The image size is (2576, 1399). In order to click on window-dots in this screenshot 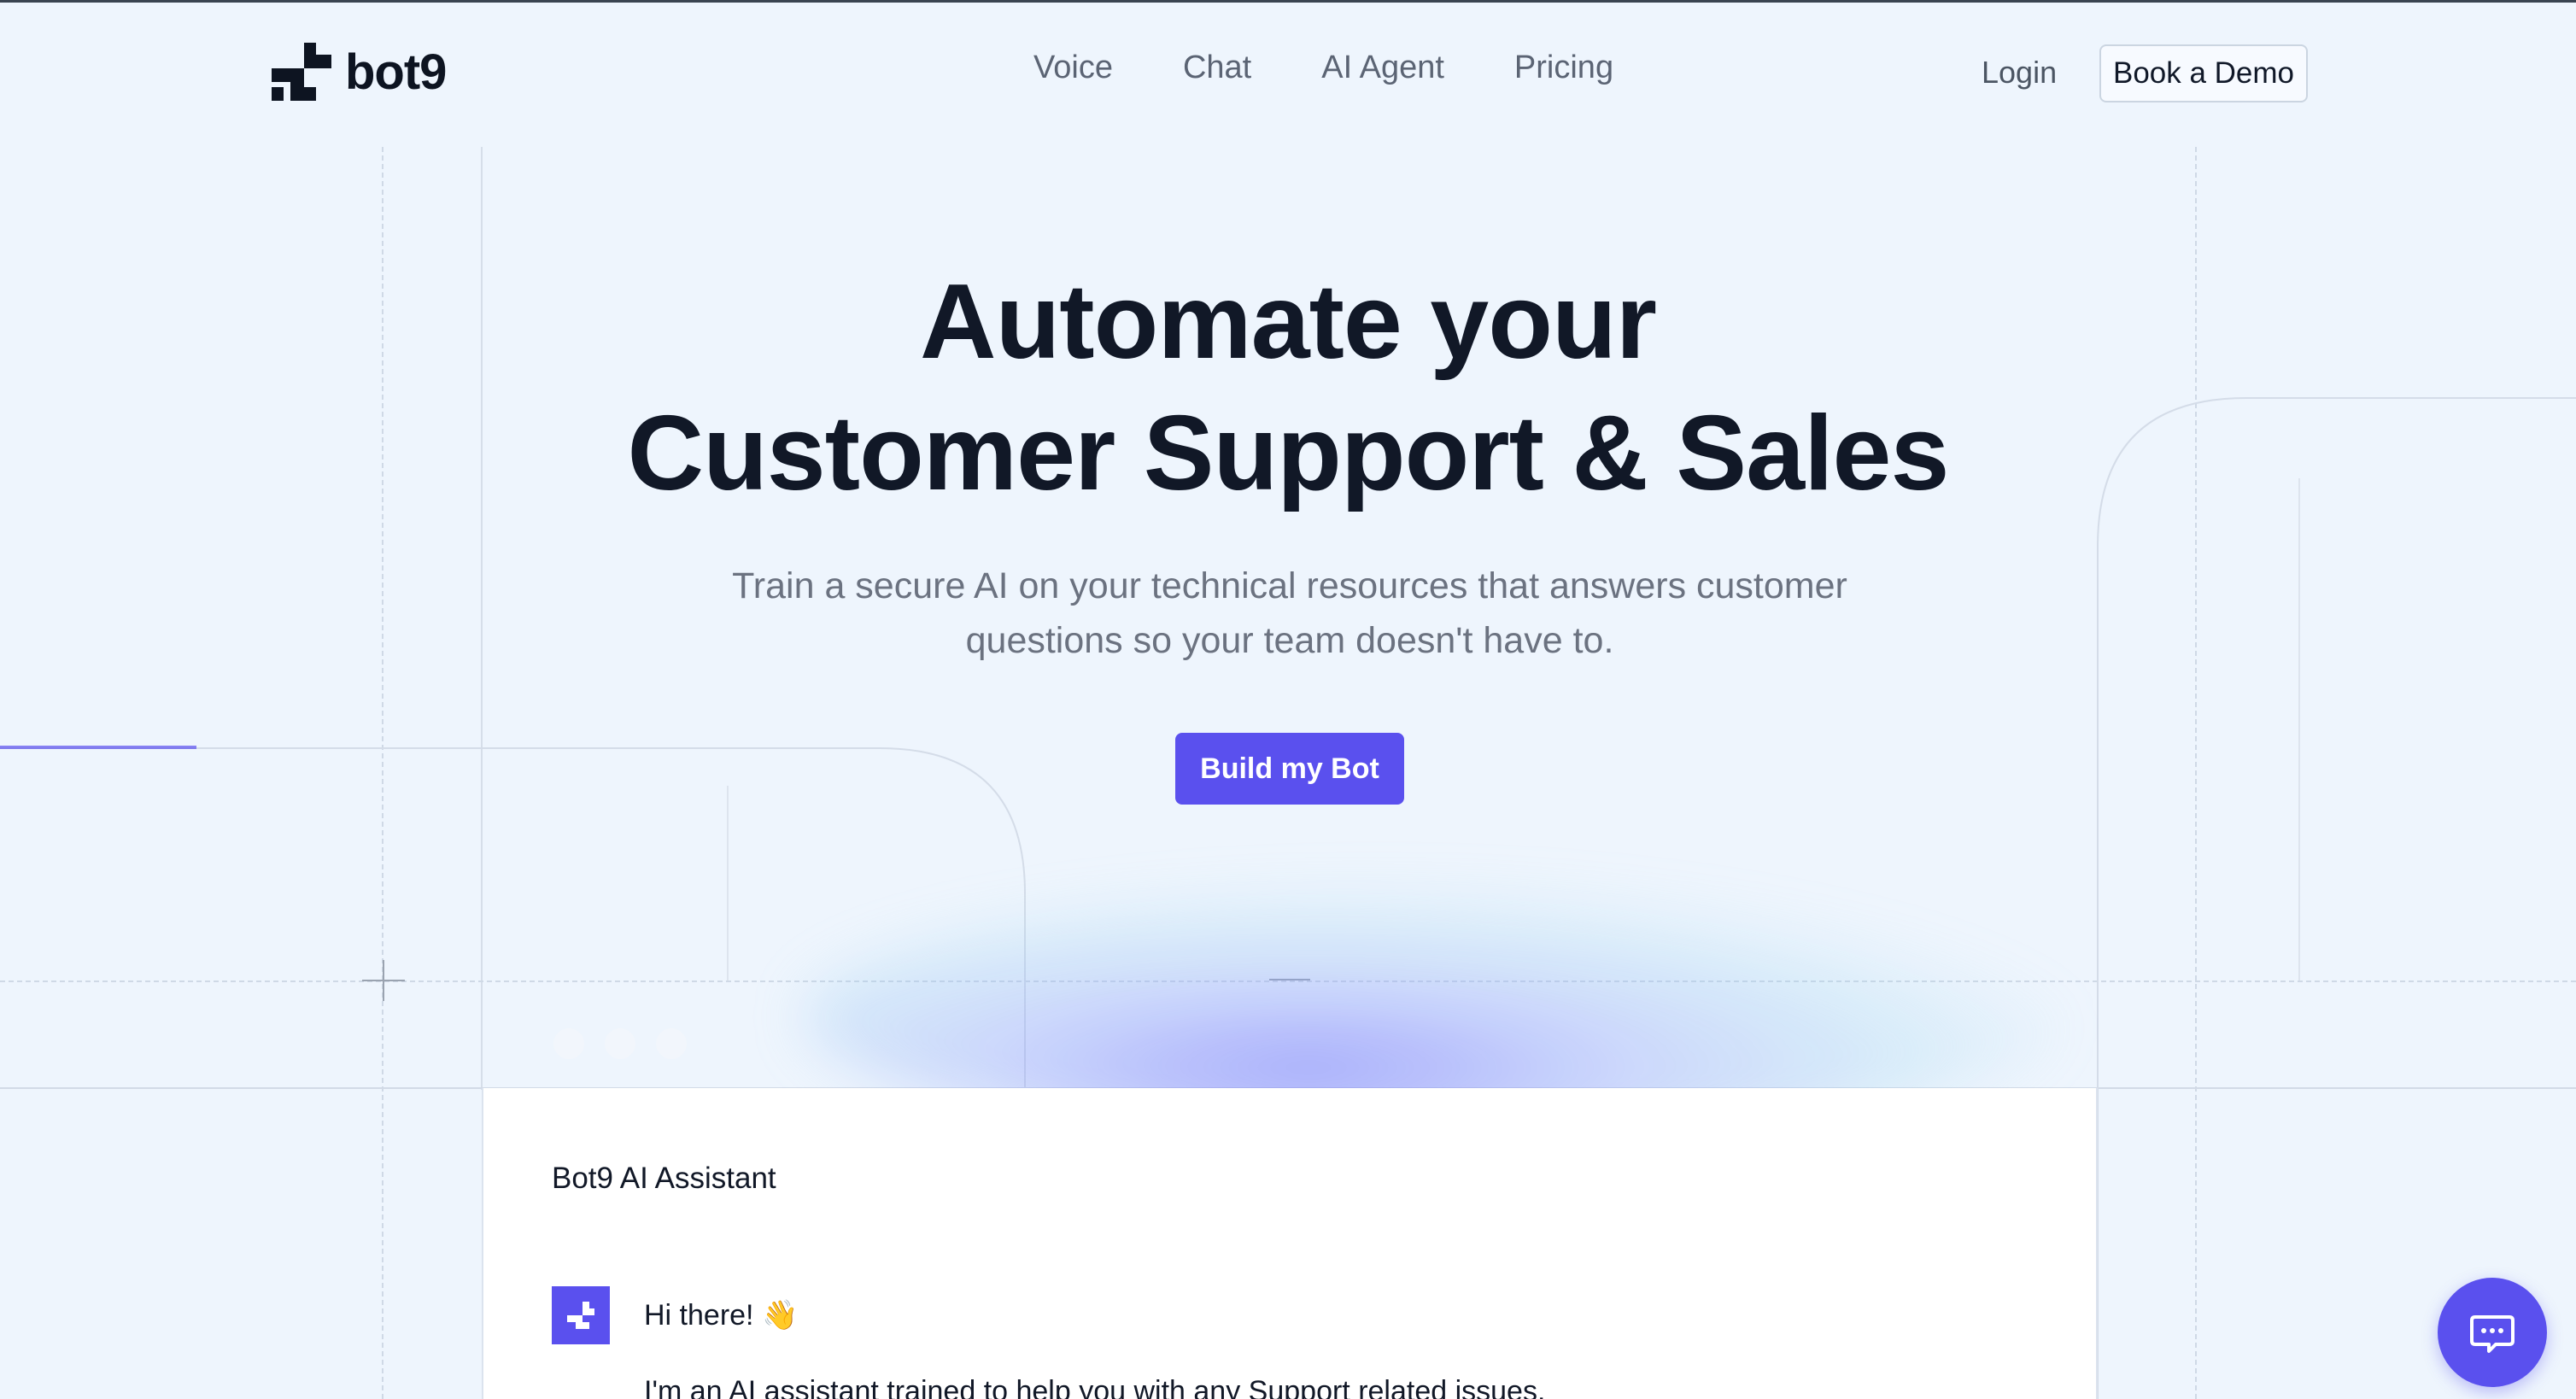, I will do `click(620, 1043)`.